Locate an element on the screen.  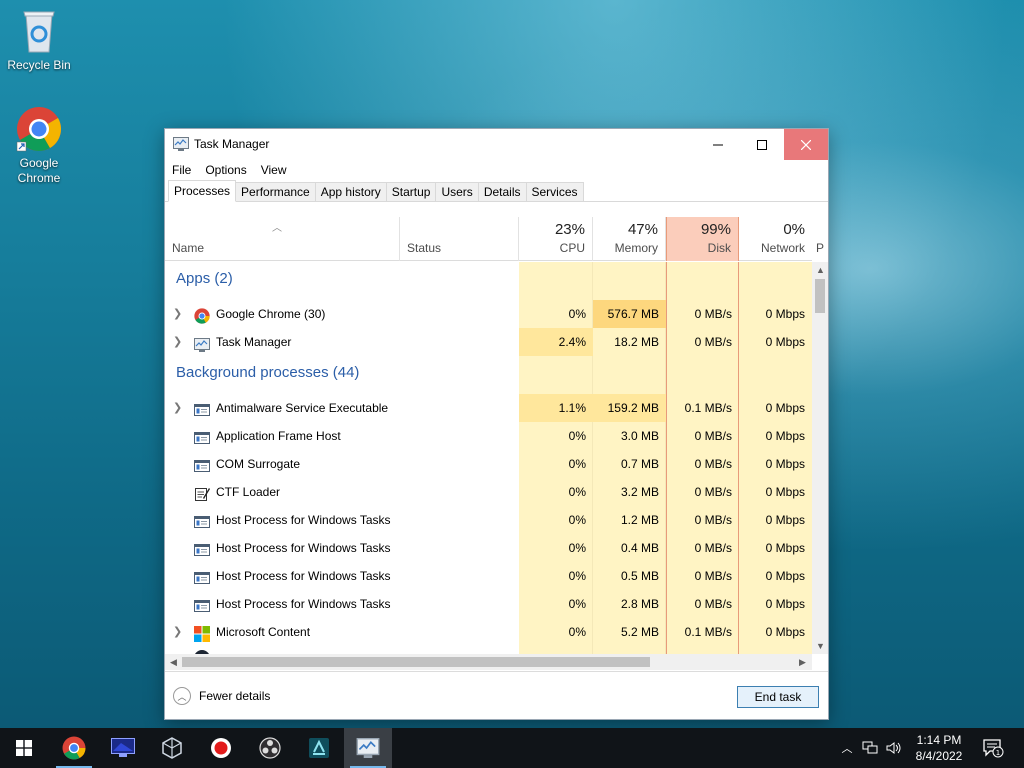
service-window-icon is located at coordinates (202, 604).